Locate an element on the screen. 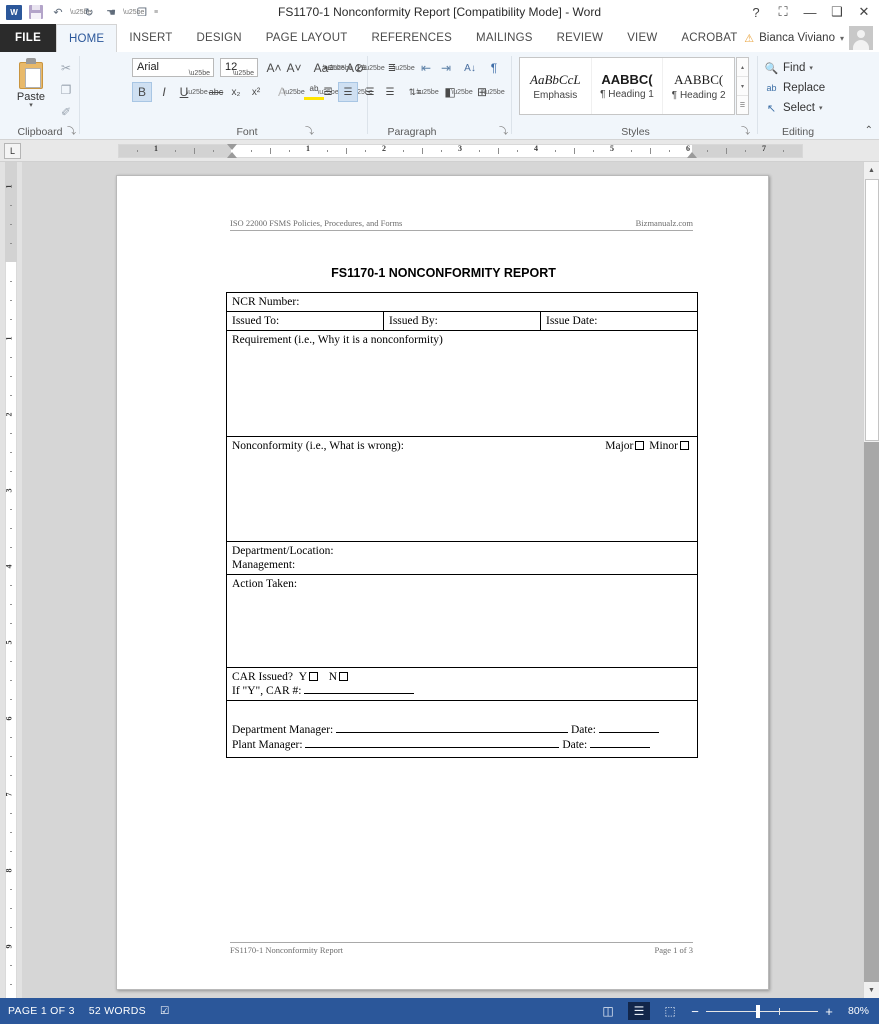 This screenshot has width=879, height=1024. tab-home: HOME is located at coordinates (87, 38).